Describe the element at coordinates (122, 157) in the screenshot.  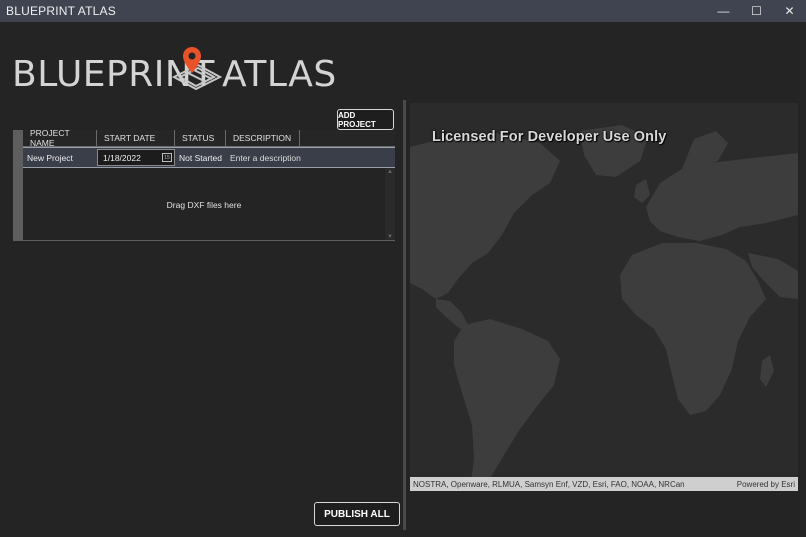
I see `start-date-value: 1/18/2022` at that location.